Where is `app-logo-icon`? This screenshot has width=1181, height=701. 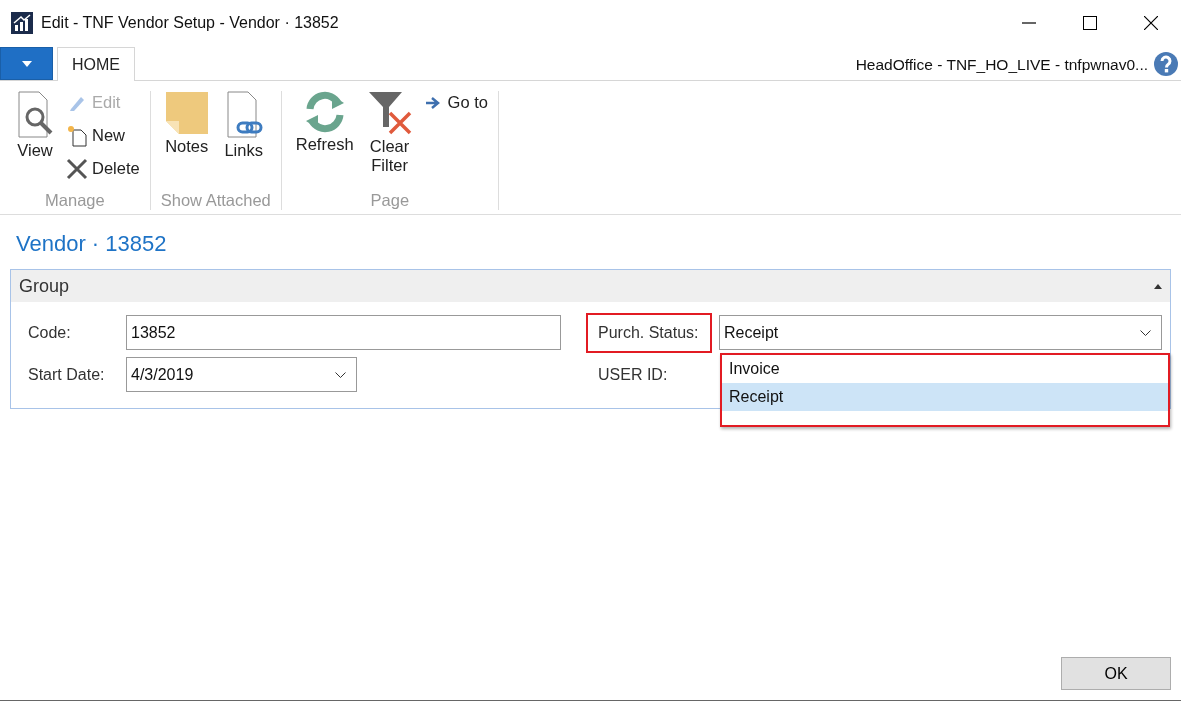
app-logo-icon is located at coordinates (22, 22).